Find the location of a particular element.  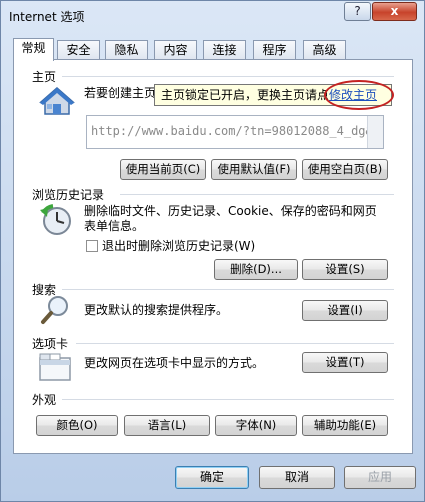

tab-programs: 程序 is located at coordinates (274, 49).